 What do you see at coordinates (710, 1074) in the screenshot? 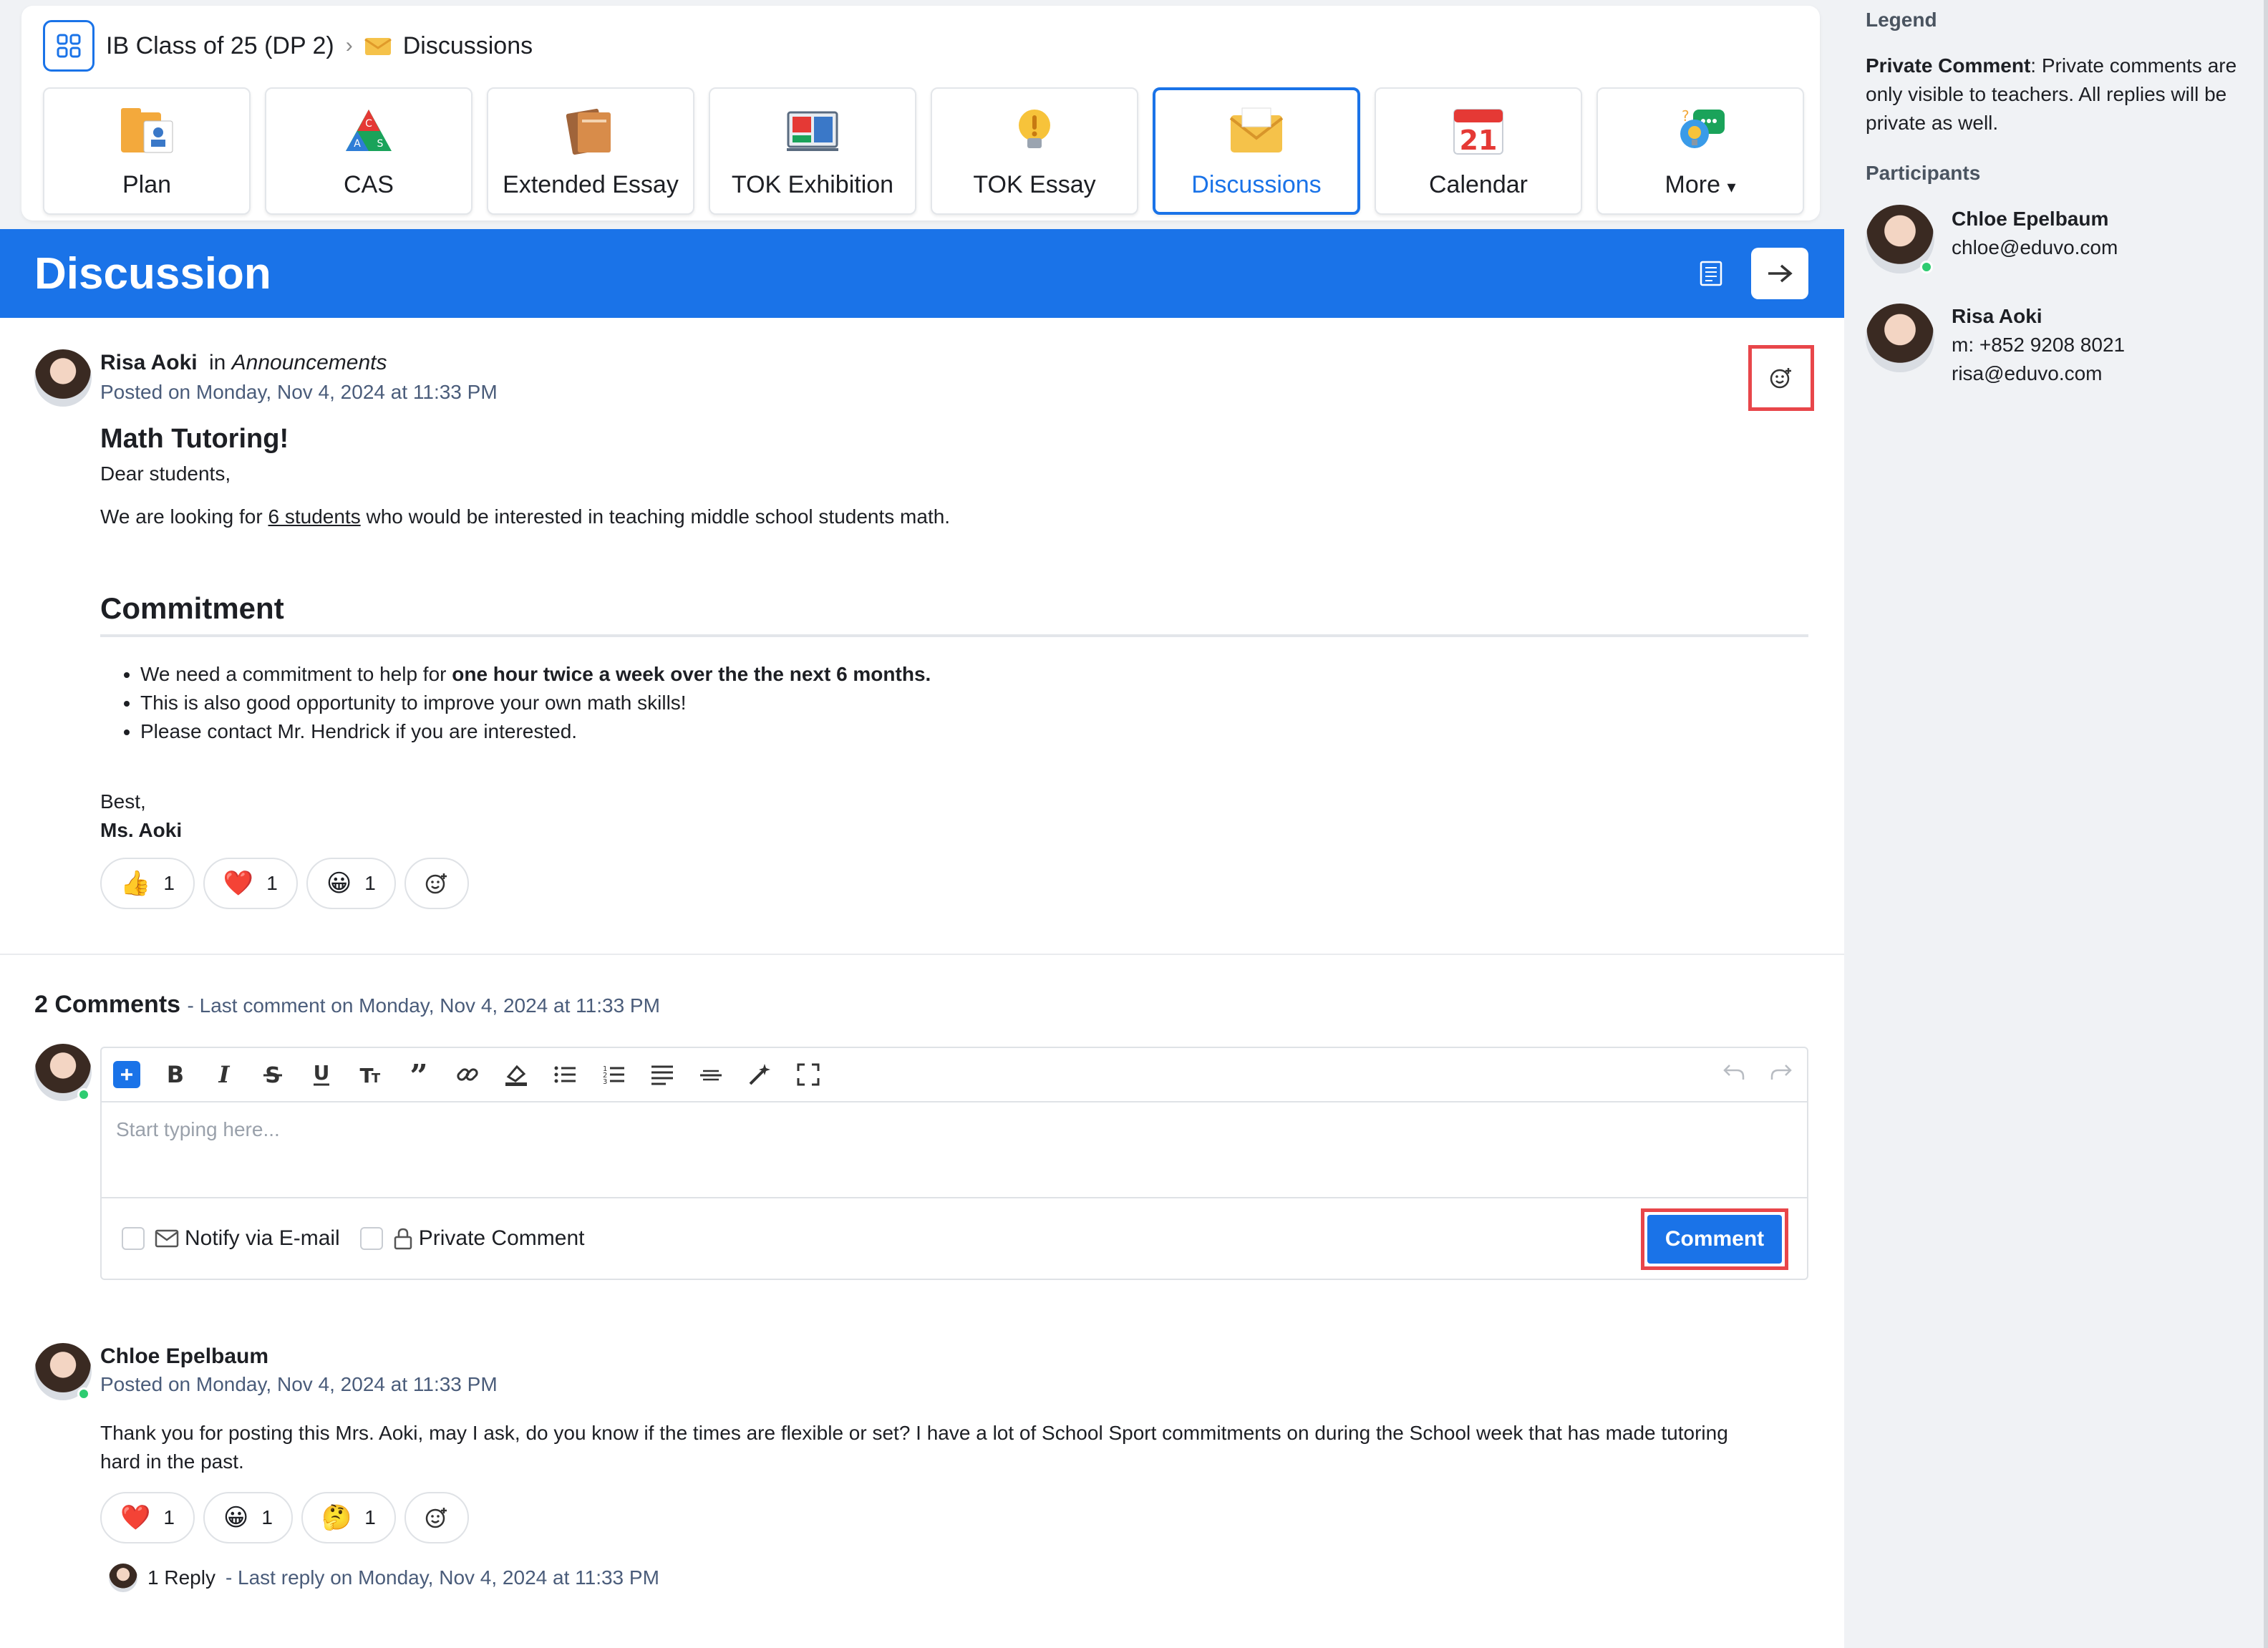
I see `horizontal-rule-icon` at bounding box center [710, 1074].